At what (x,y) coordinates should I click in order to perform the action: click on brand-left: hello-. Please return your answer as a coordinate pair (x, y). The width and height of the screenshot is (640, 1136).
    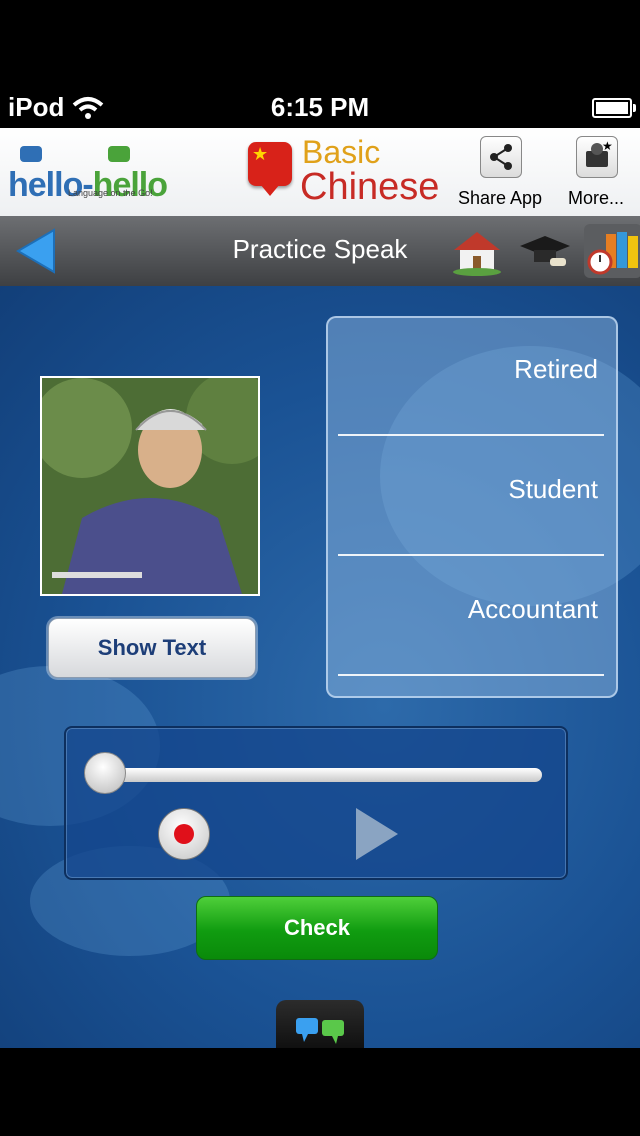
    Looking at the image, I should click on (51, 185).